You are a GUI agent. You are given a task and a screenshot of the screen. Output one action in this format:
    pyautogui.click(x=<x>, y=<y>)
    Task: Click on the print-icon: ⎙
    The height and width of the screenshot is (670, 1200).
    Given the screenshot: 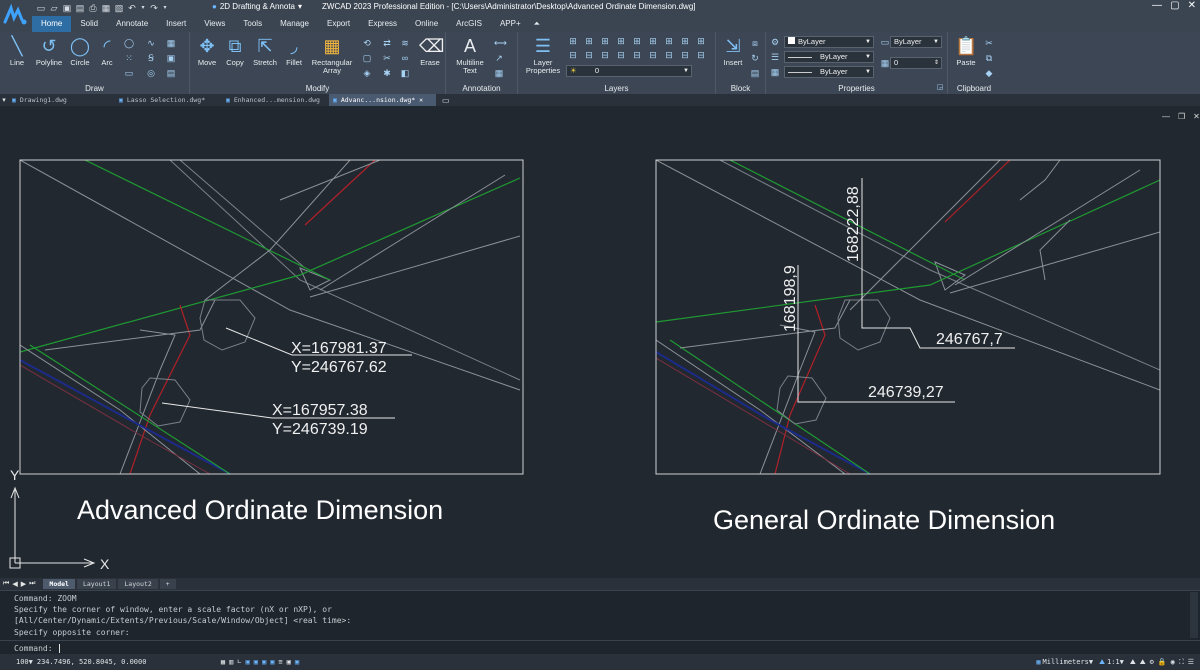 What is the action you would take?
    pyautogui.click(x=93, y=8)
    